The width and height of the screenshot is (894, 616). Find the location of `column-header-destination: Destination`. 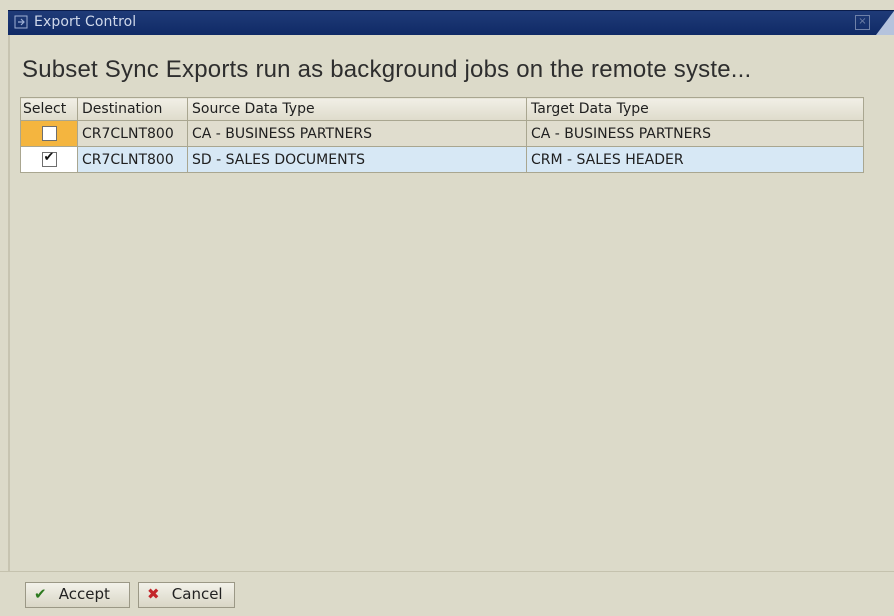

column-header-destination: Destination is located at coordinates (132, 109).